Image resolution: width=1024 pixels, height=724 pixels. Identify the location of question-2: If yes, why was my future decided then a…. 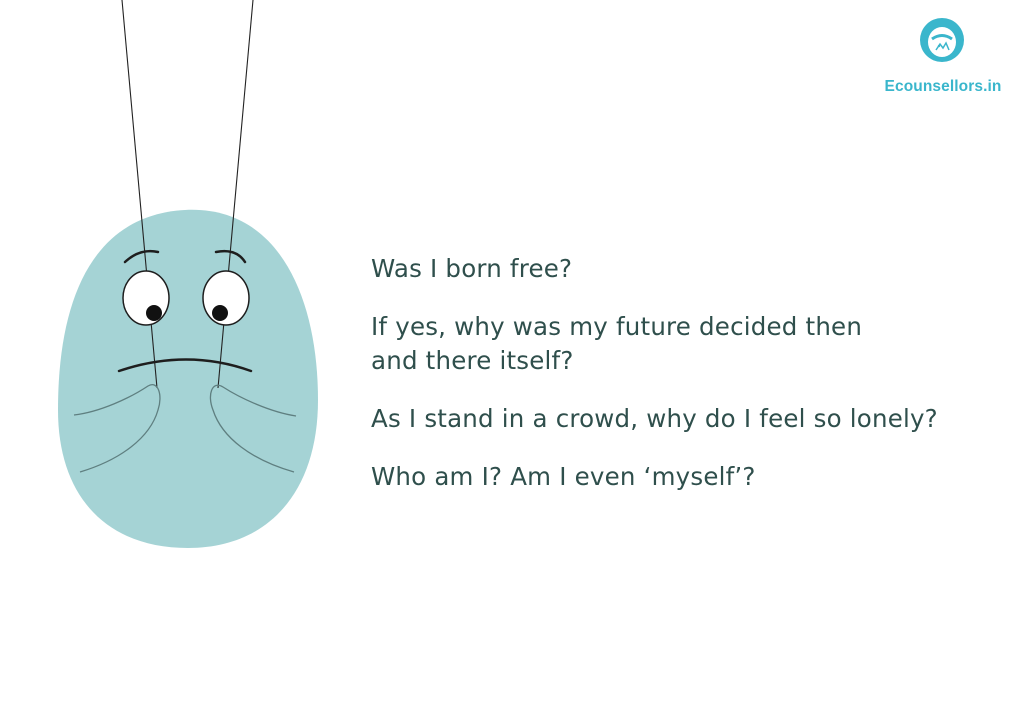
(696, 344).